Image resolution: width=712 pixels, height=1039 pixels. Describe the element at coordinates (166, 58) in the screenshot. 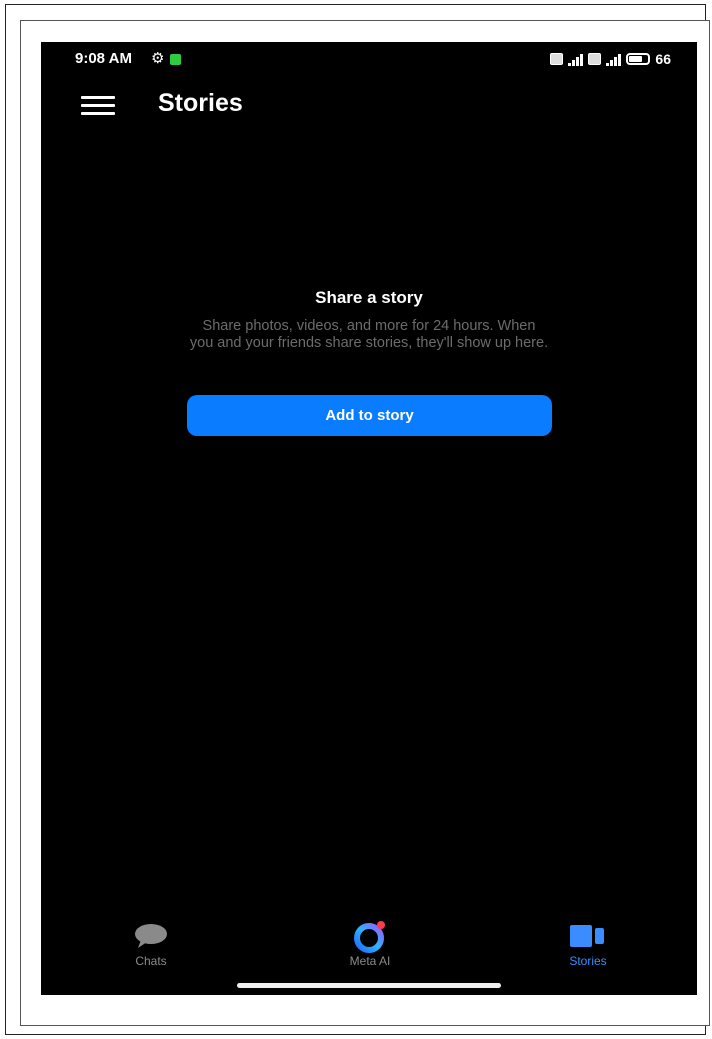

I see `status-left-icons: ⚙` at that location.